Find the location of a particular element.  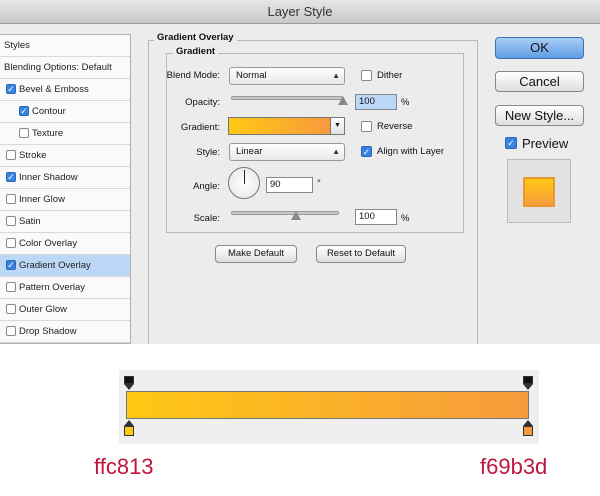

gradient-editor-strip is located at coordinates (329, 407).